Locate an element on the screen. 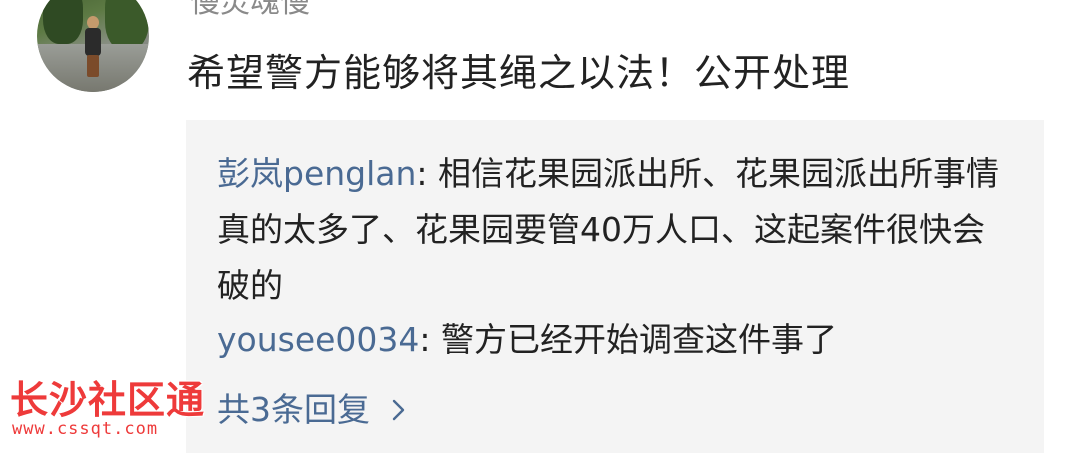  avatar-person-legs is located at coordinates (93, 66).